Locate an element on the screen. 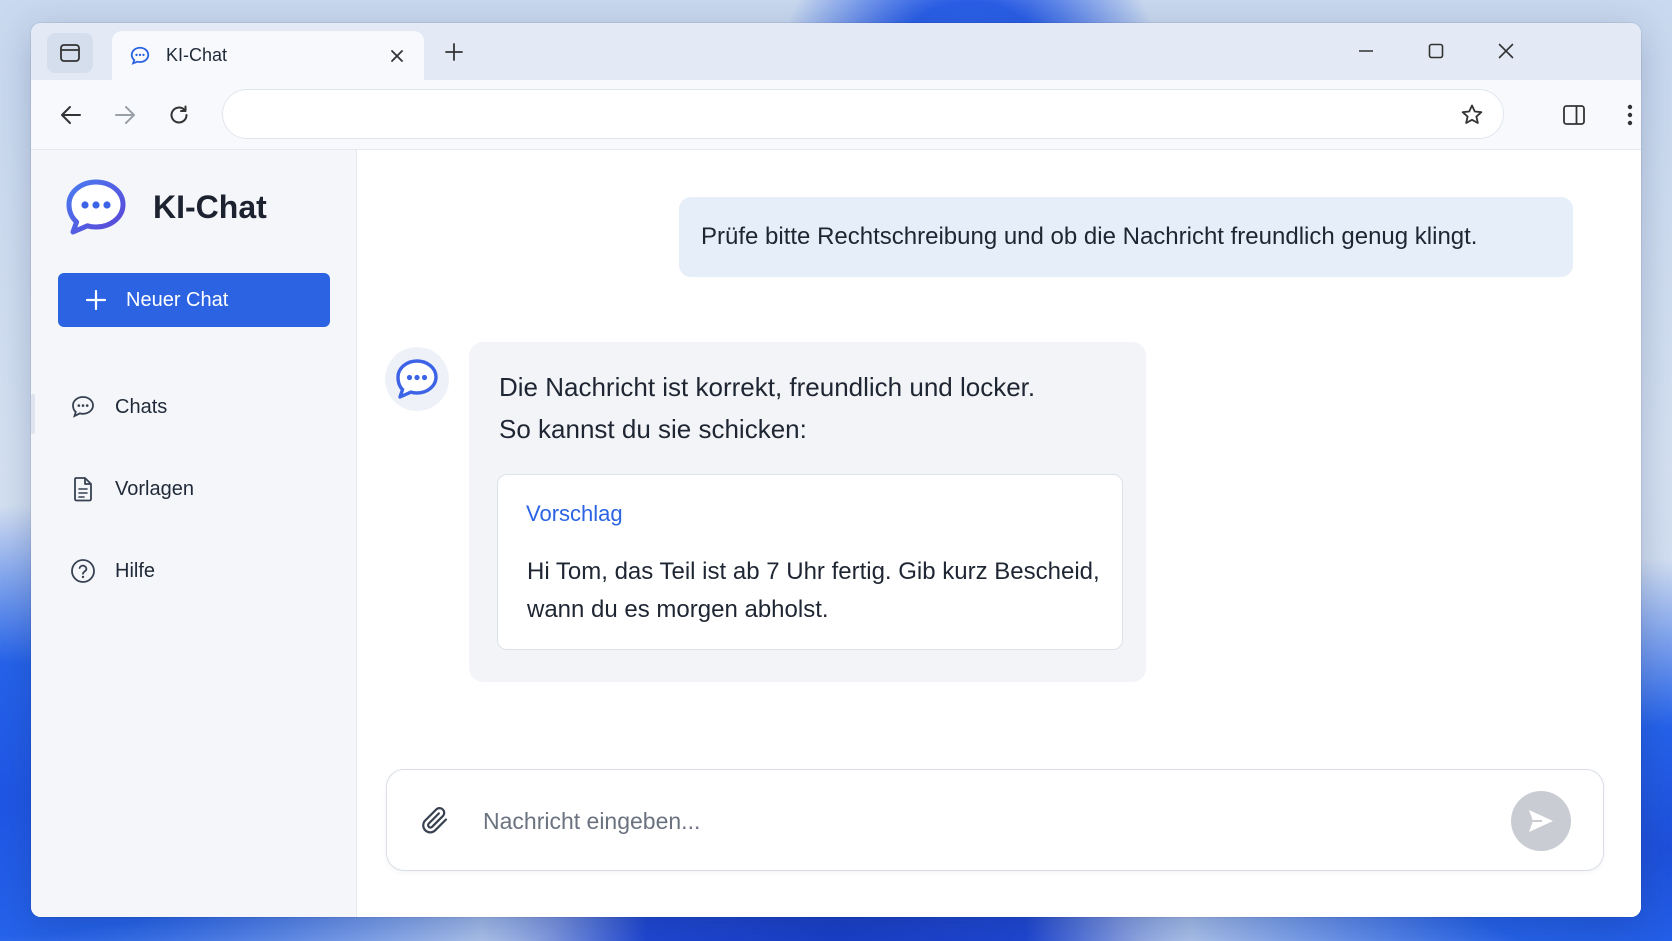 The width and height of the screenshot is (1672, 941). tab-ki-chat: KI-Chat is located at coordinates (268, 55).